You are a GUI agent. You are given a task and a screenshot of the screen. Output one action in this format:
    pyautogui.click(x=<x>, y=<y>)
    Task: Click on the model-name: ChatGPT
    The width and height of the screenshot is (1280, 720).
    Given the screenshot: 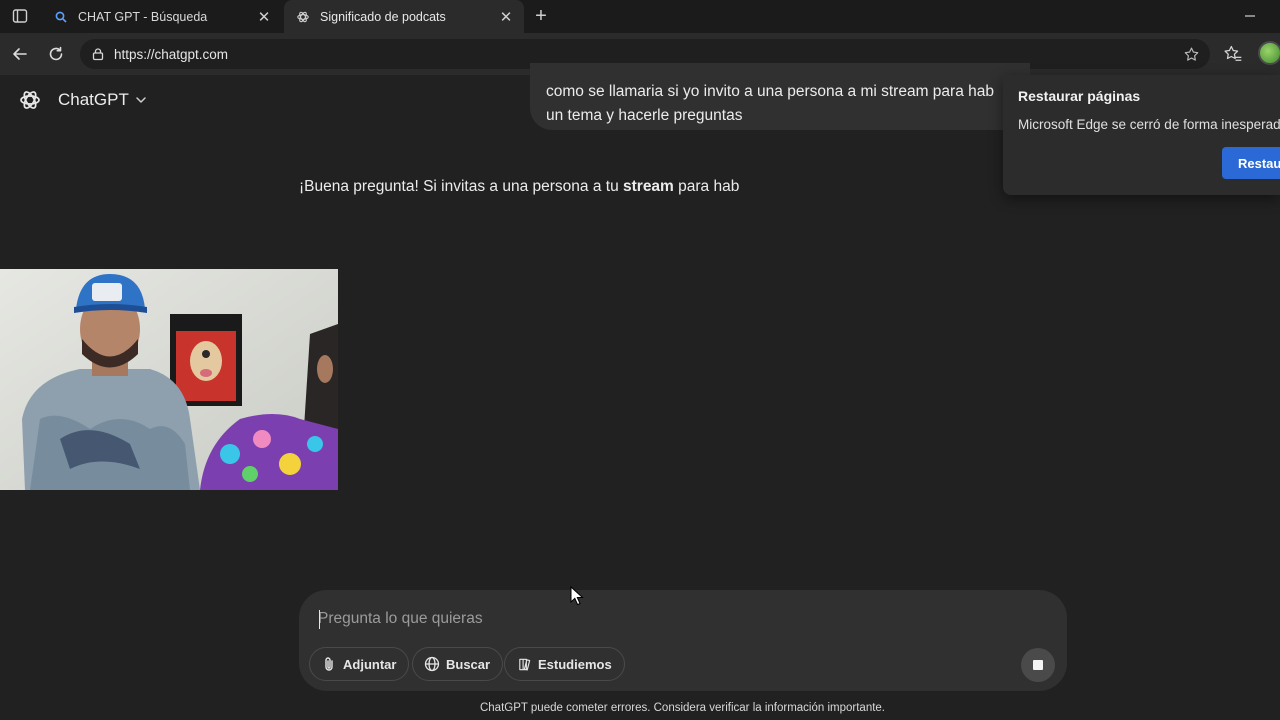 What is the action you would take?
    pyautogui.click(x=93, y=99)
    